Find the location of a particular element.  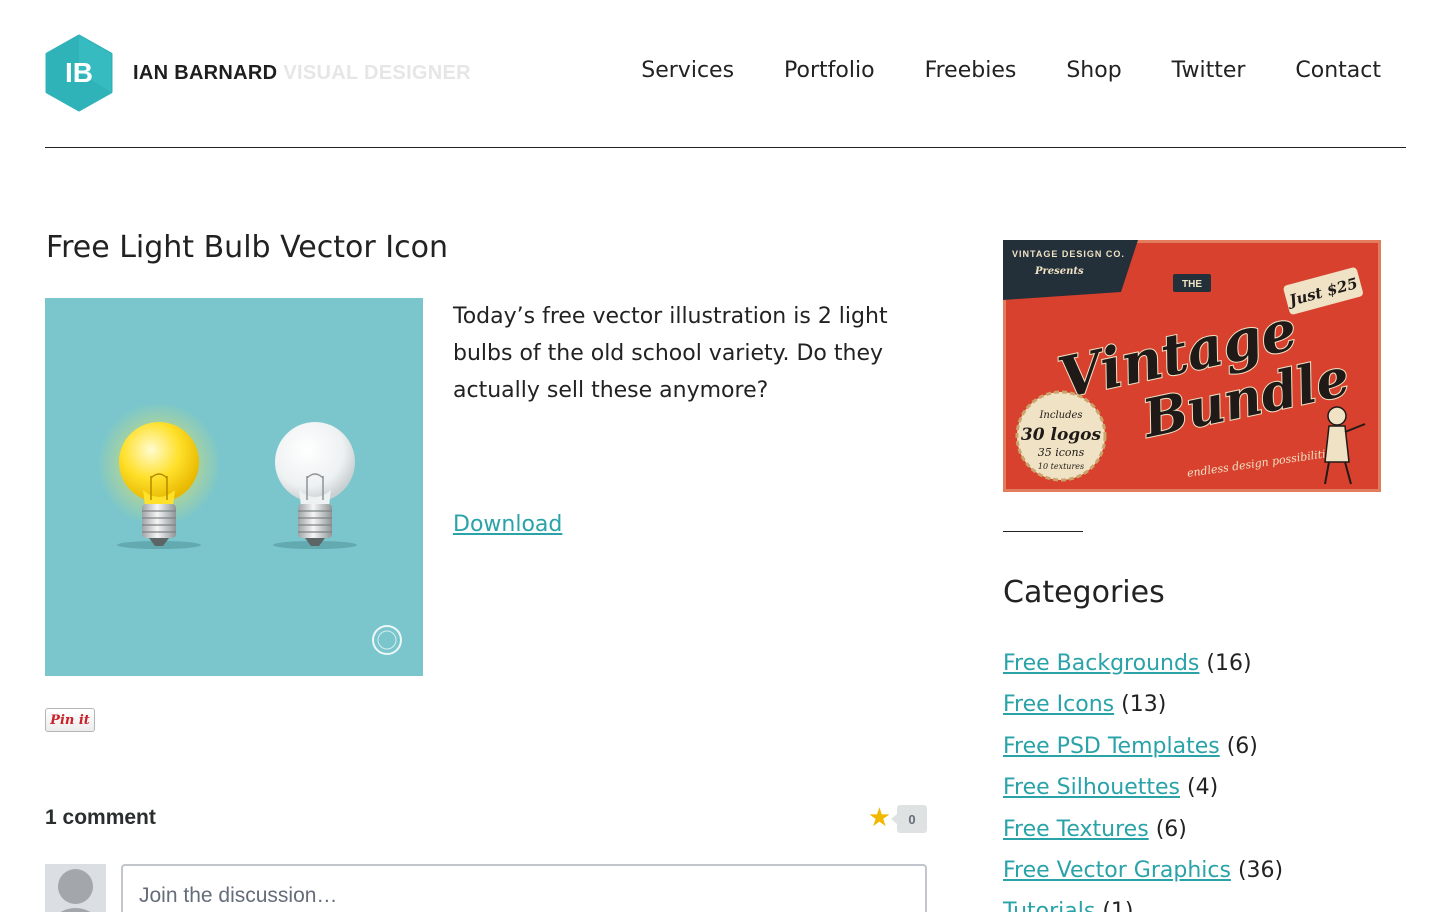

category-item: Free Icons (13) is located at coordinates (1143, 704).